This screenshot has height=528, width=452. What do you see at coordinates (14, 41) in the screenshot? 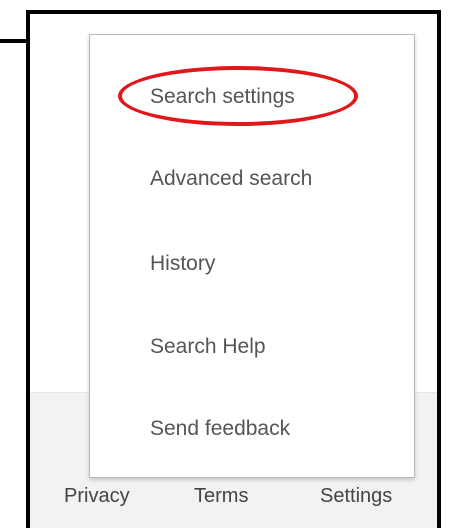
I see `annotation-lead-line` at bounding box center [14, 41].